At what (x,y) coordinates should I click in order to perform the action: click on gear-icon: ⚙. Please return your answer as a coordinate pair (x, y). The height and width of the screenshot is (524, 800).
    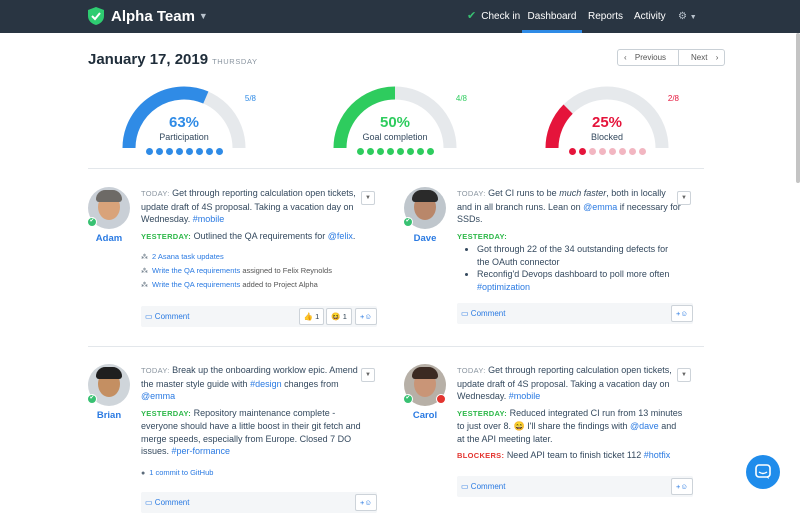
    Looking at the image, I should click on (682, 16).